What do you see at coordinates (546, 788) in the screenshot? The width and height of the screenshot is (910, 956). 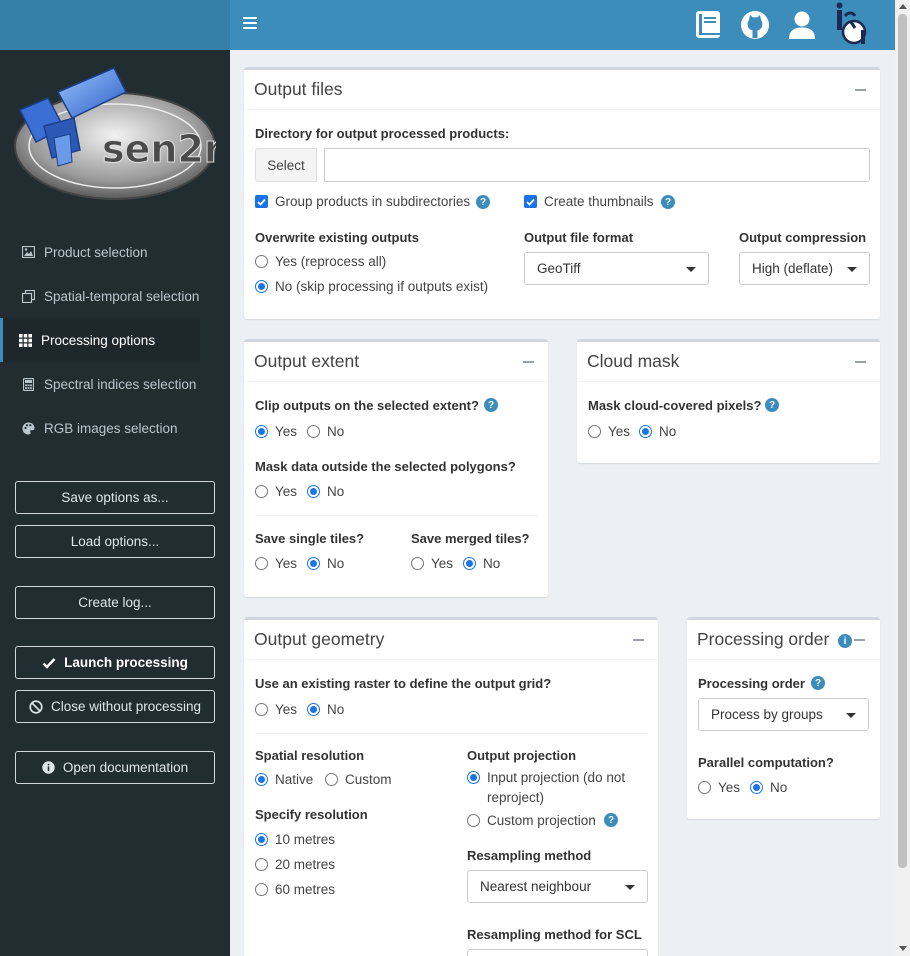 I see `projection-input-radio: Input projection (do not reproject)` at bounding box center [546, 788].